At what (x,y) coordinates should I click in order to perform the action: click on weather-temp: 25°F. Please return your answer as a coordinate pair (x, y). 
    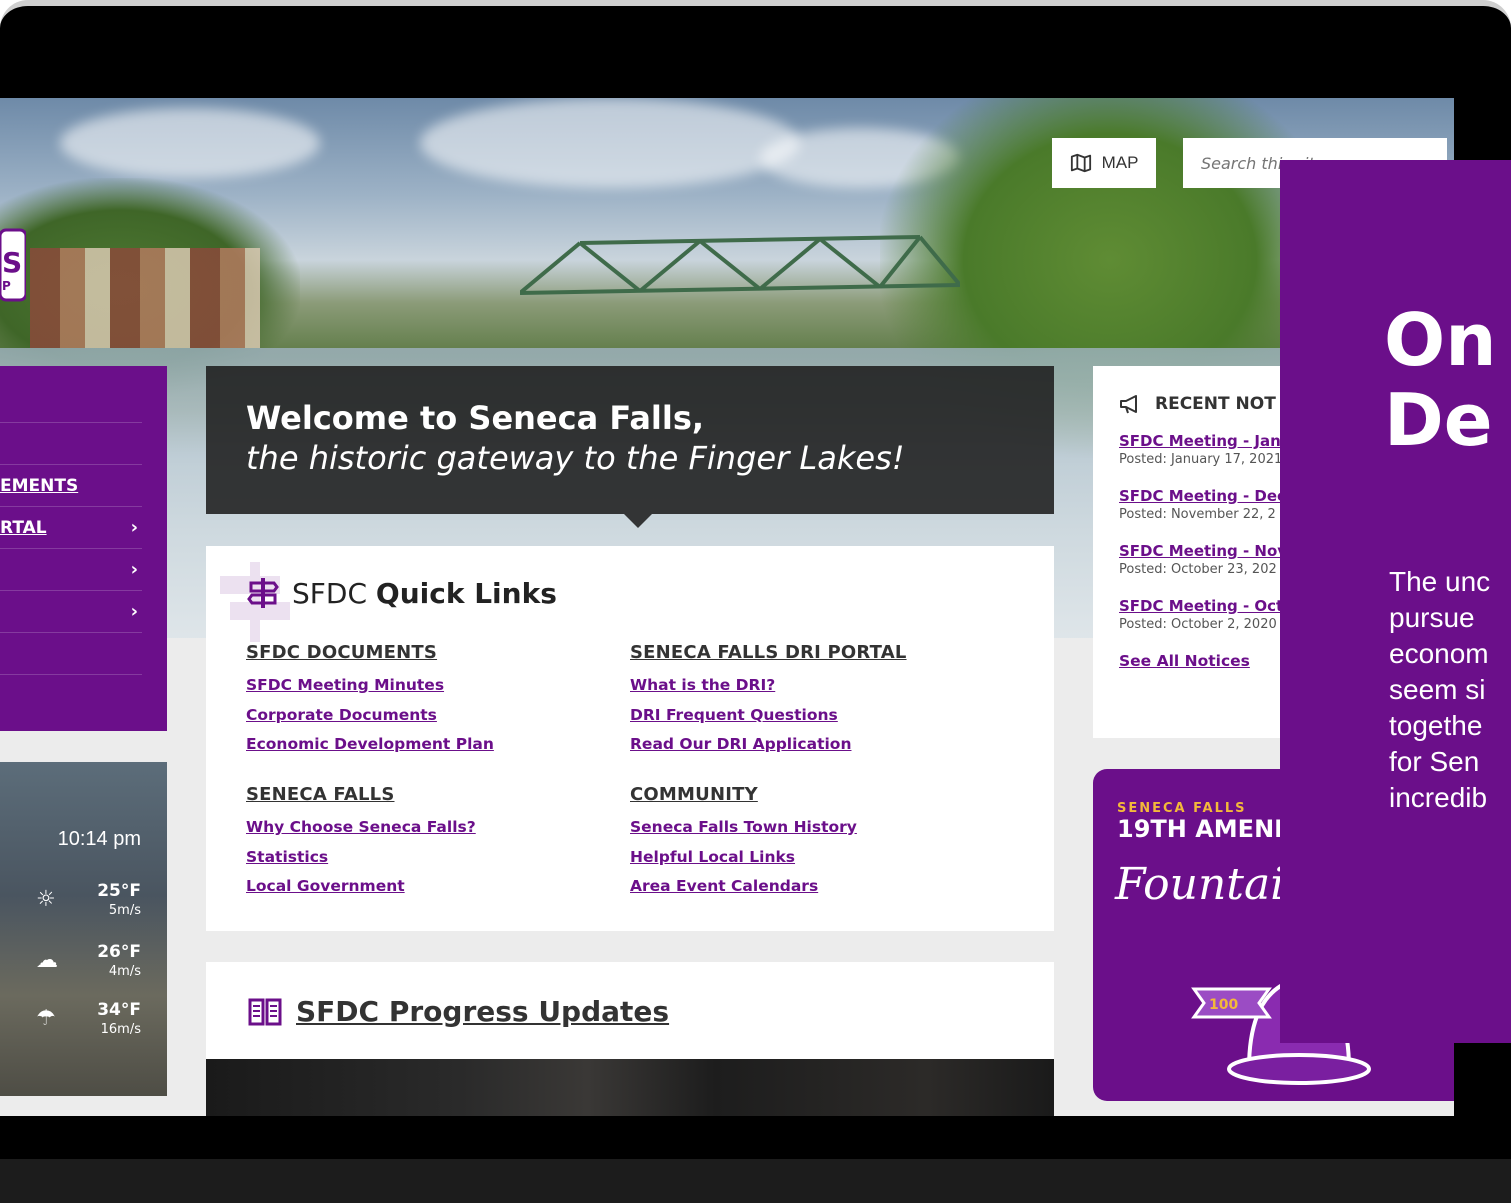
    Looking at the image, I should click on (119, 891).